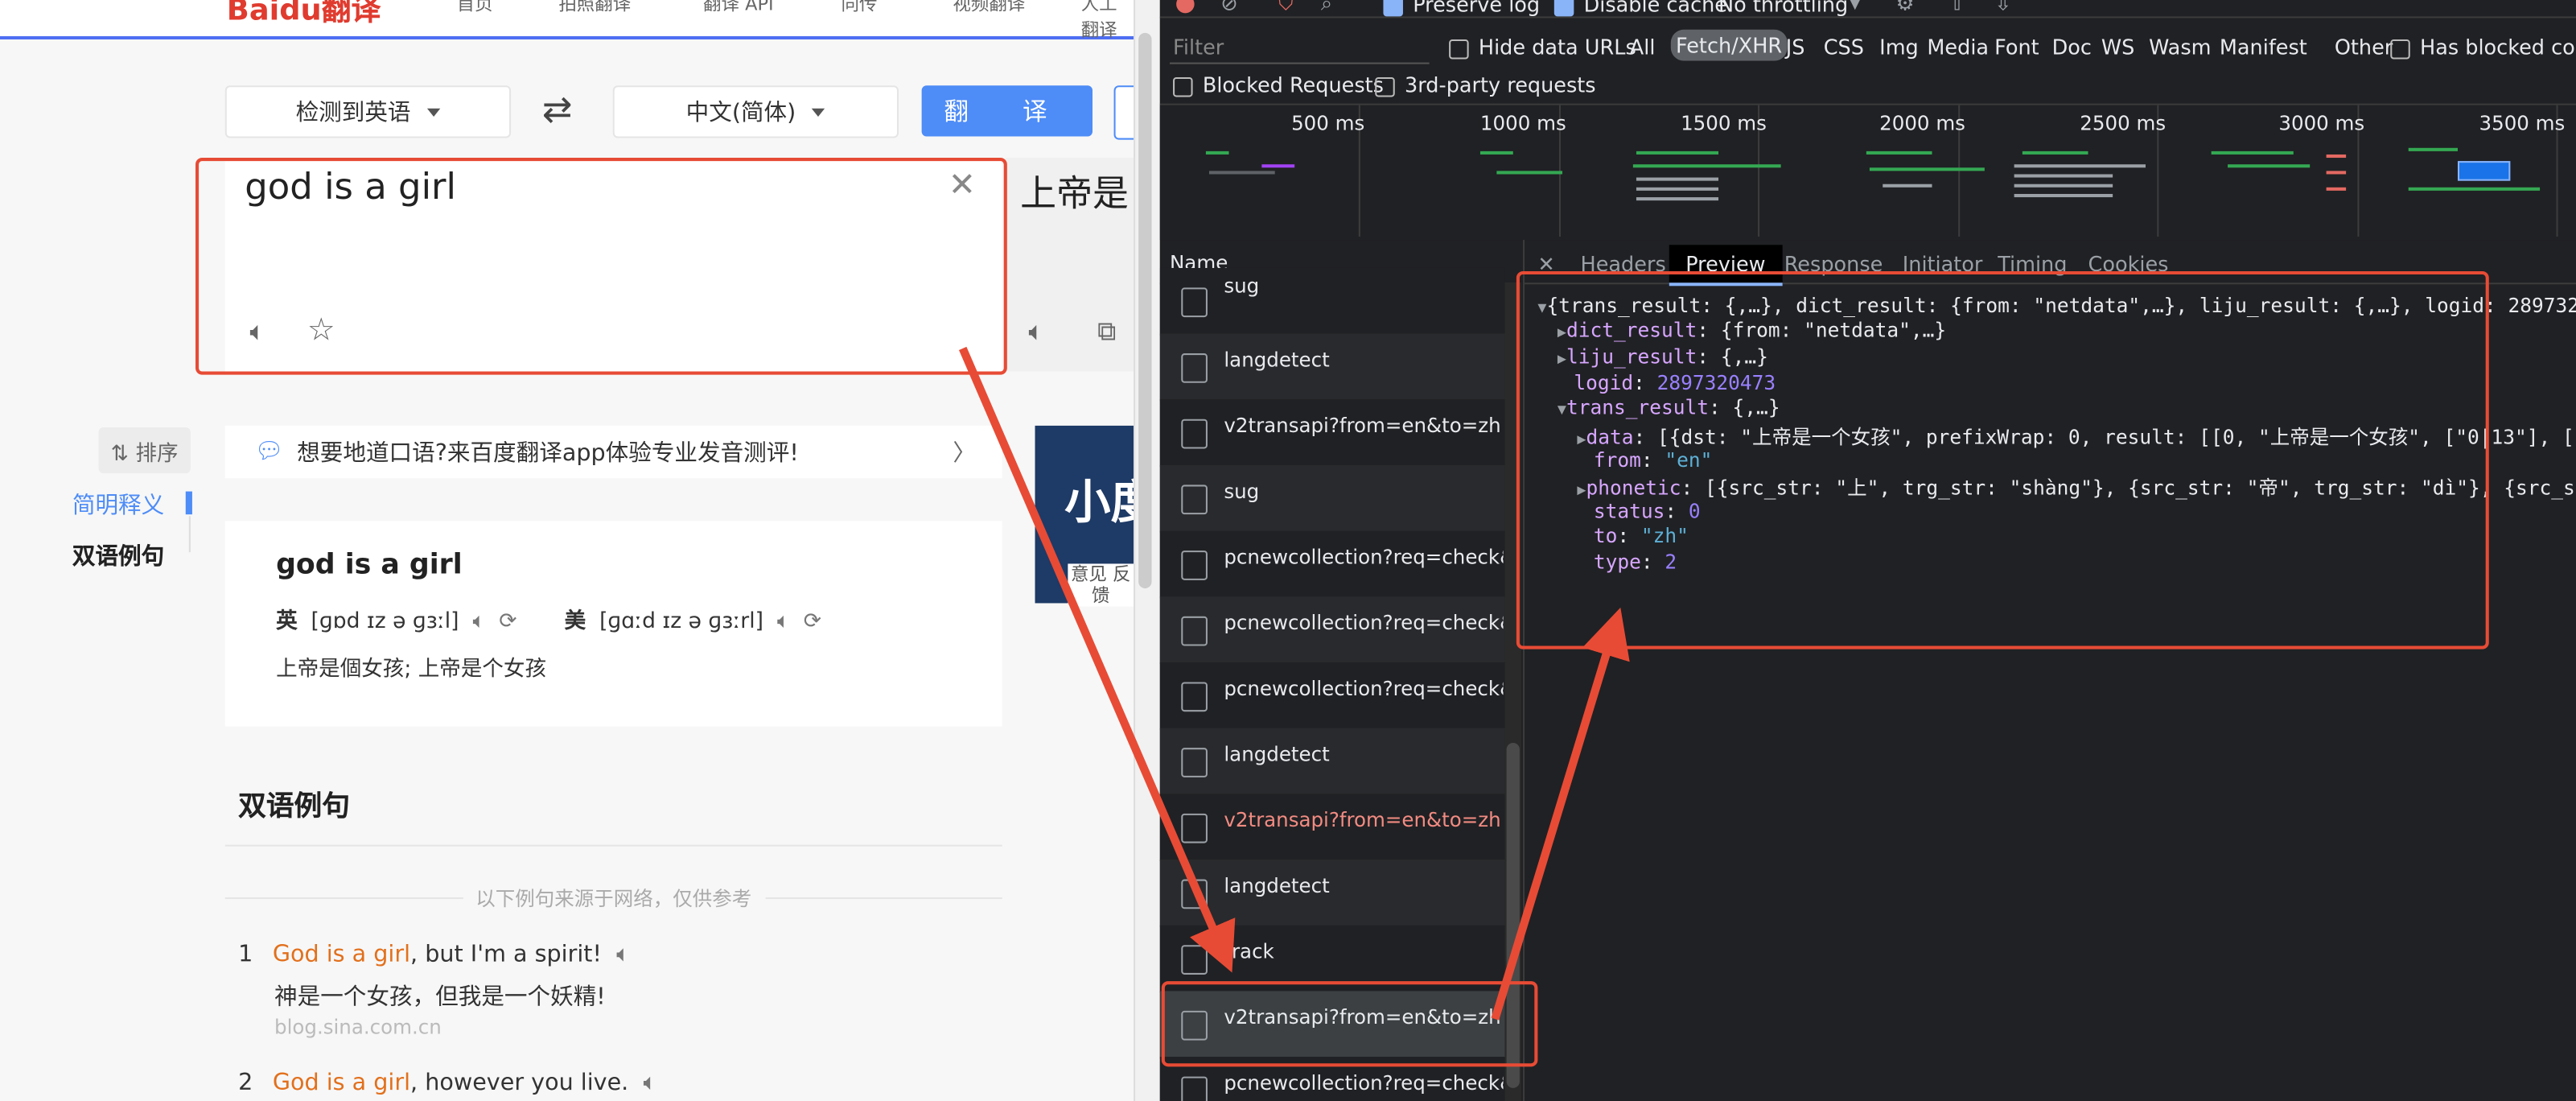 This screenshot has width=2576, height=1101. I want to click on target-language-select: 中文(简体), so click(755, 111).